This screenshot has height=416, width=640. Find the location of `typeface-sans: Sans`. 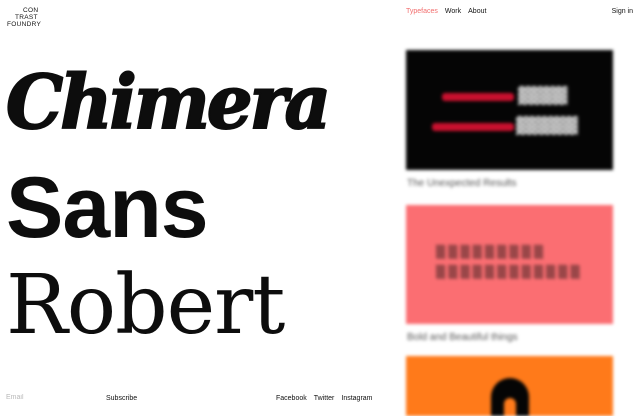

typeface-sans: Sans is located at coordinates (107, 208).